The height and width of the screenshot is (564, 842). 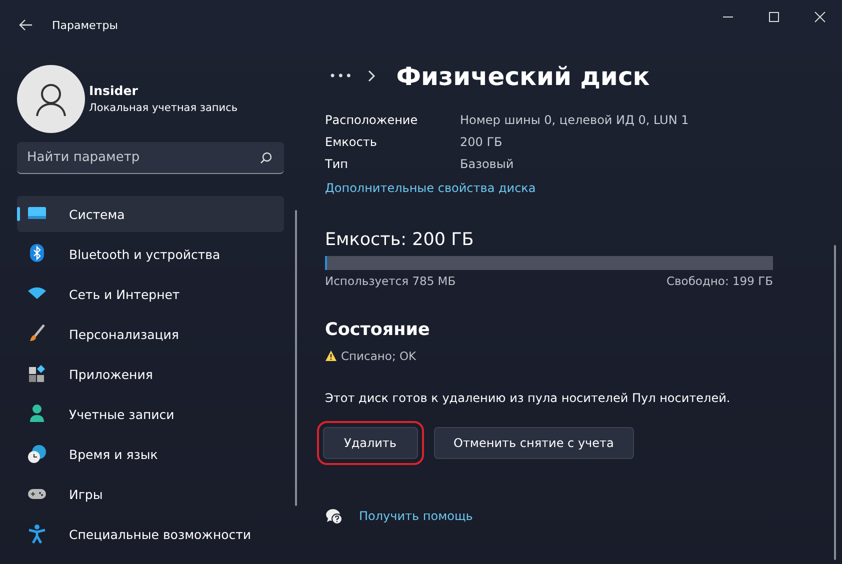 I want to click on person-icon, so click(x=37, y=414).